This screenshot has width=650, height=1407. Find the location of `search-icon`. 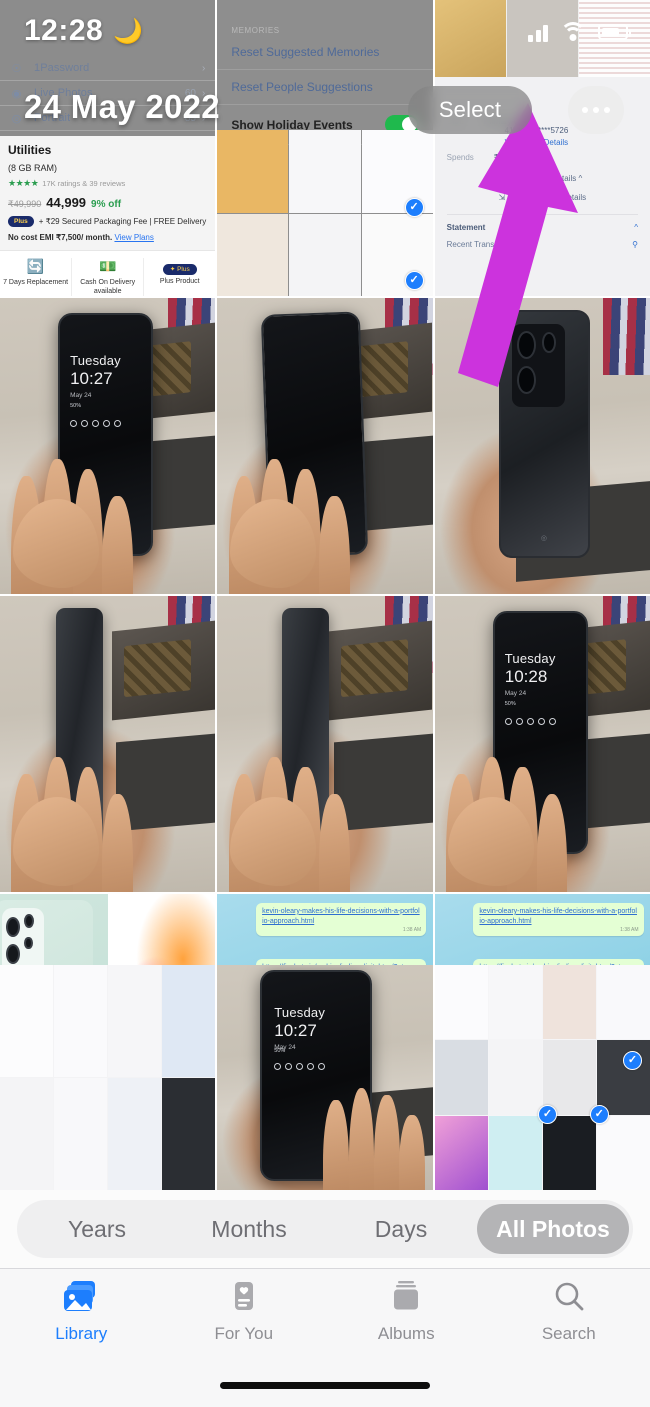

search-icon is located at coordinates (569, 1297).